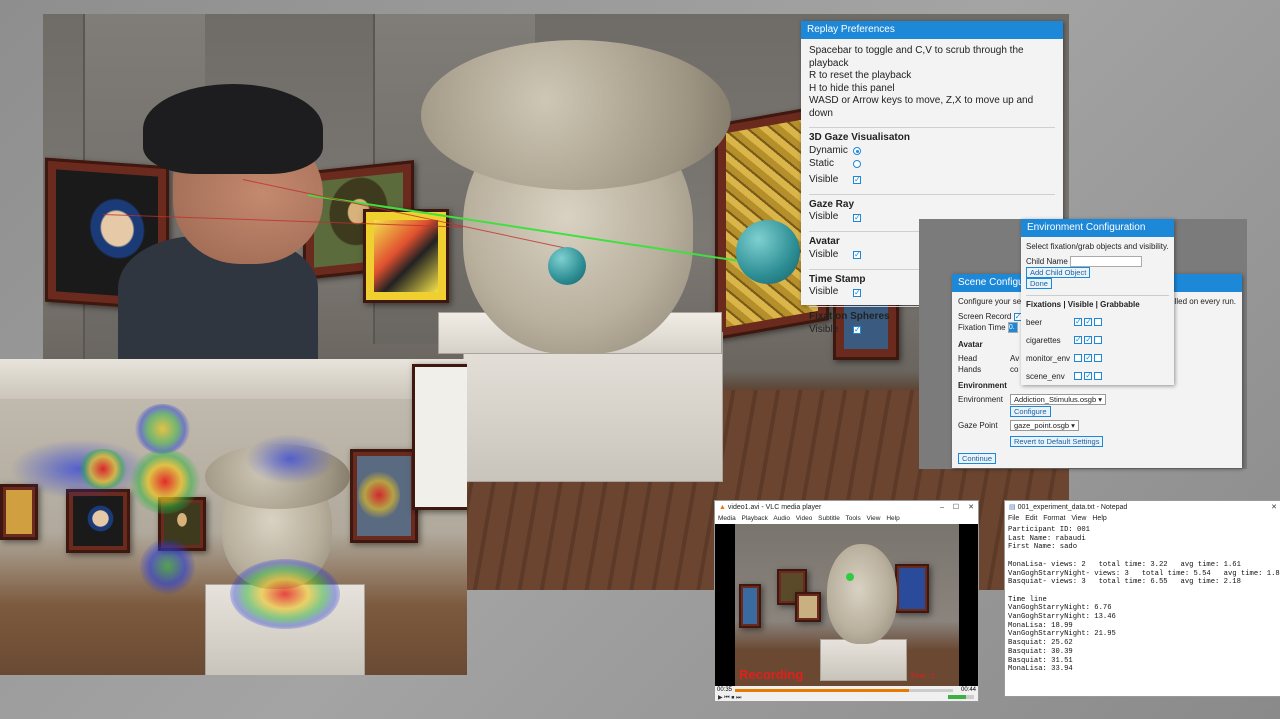 Image resolution: width=1280 pixels, height=719 pixels. Describe the element at coordinates (1014, 369) in the screenshot. I see `hands-select: co` at that location.